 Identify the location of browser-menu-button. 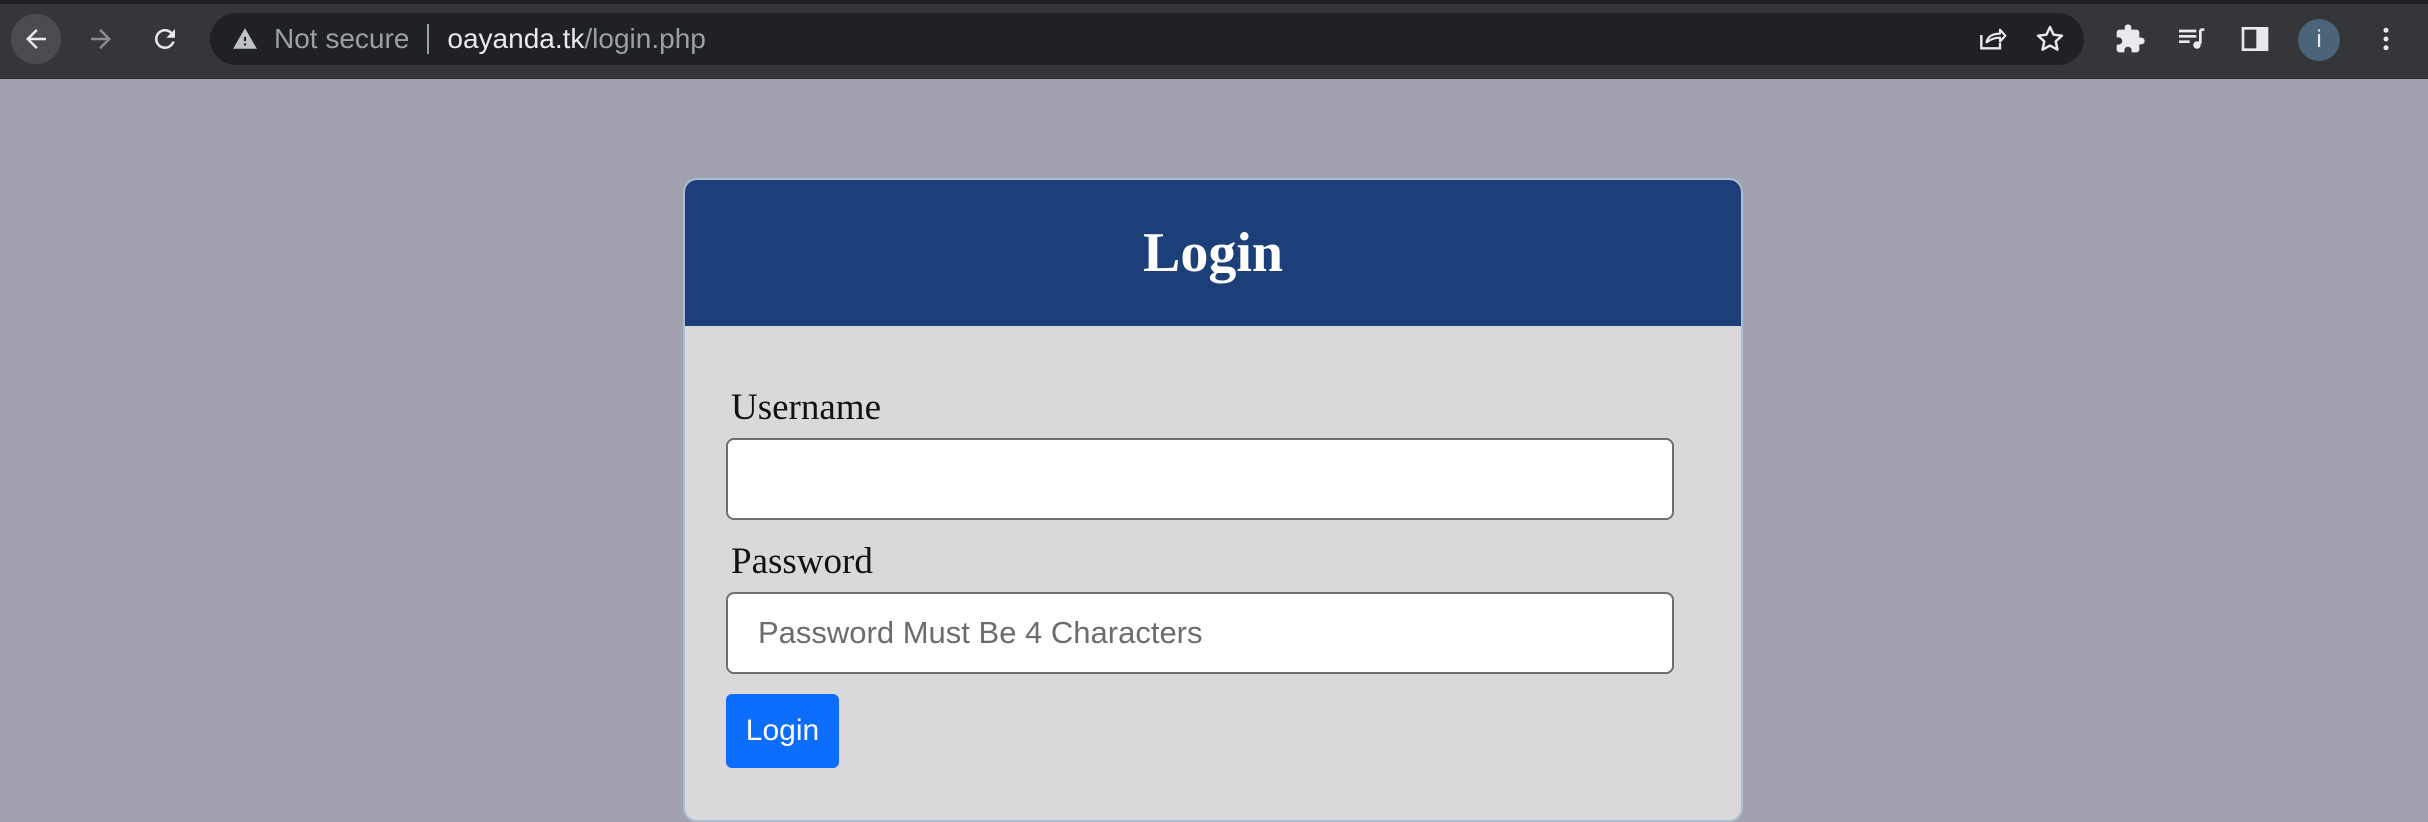
(2386, 39).